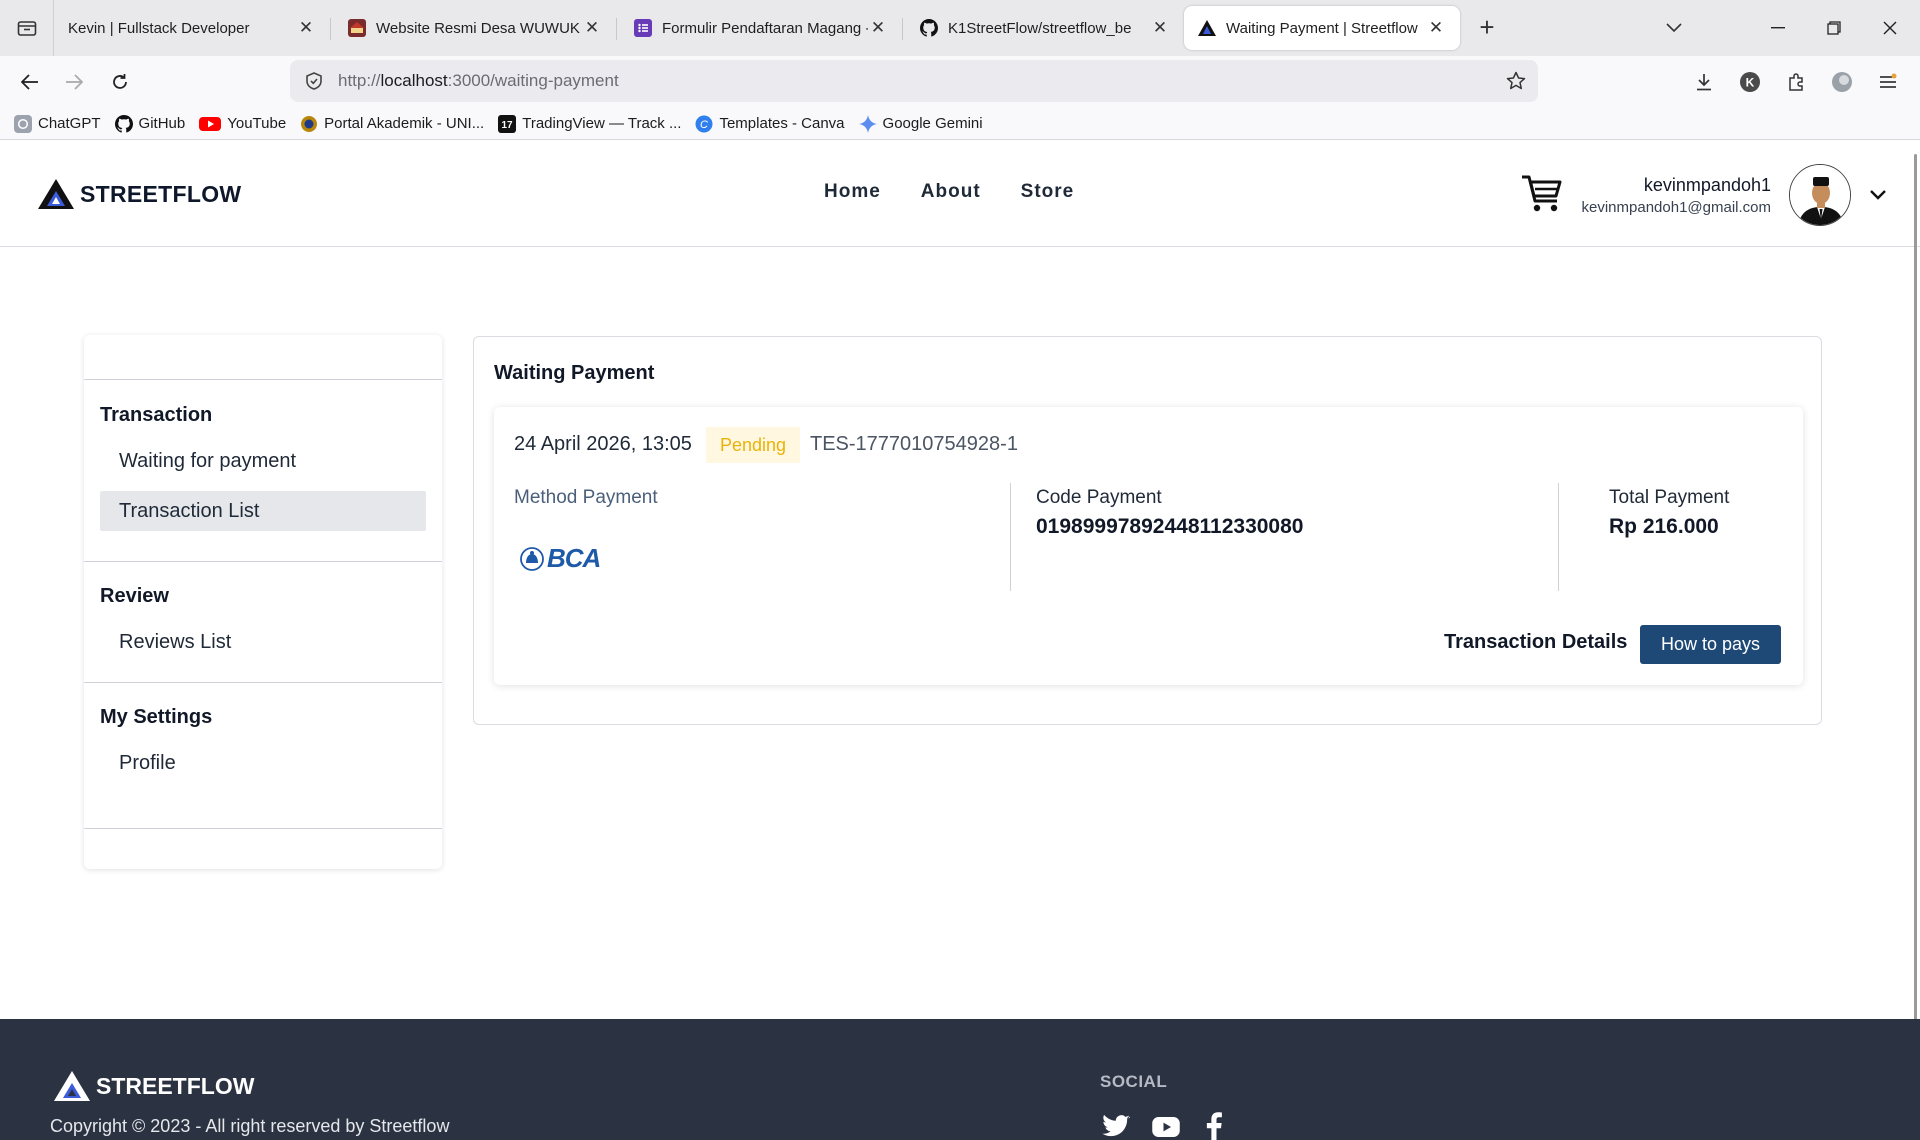 Image resolution: width=1920 pixels, height=1140 pixels. Describe the element at coordinates (761, 28) in the screenshot. I see `tab-formulir-magang: Formulir Pendaftaran Magang - ✕` at that location.